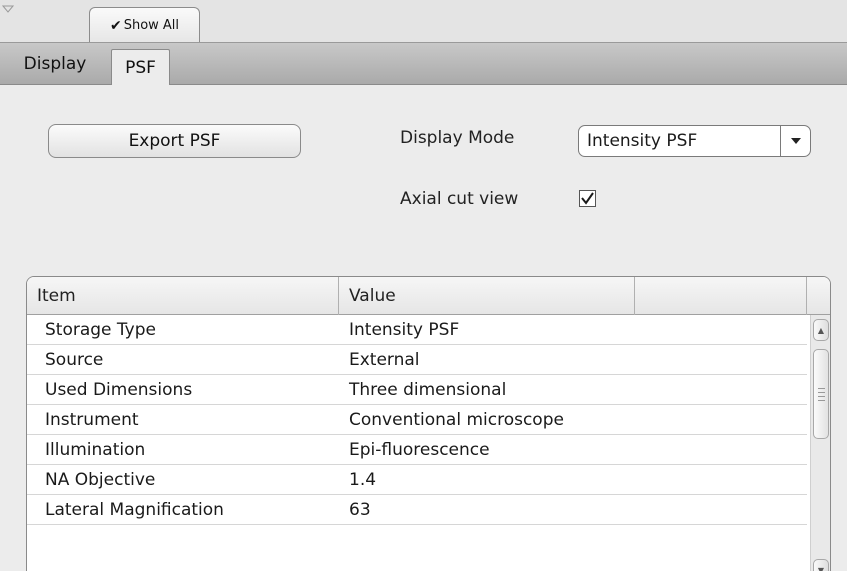 The image size is (847, 571). Describe the element at coordinates (487, 296) in the screenshot. I see `column-header-value: Value` at that location.